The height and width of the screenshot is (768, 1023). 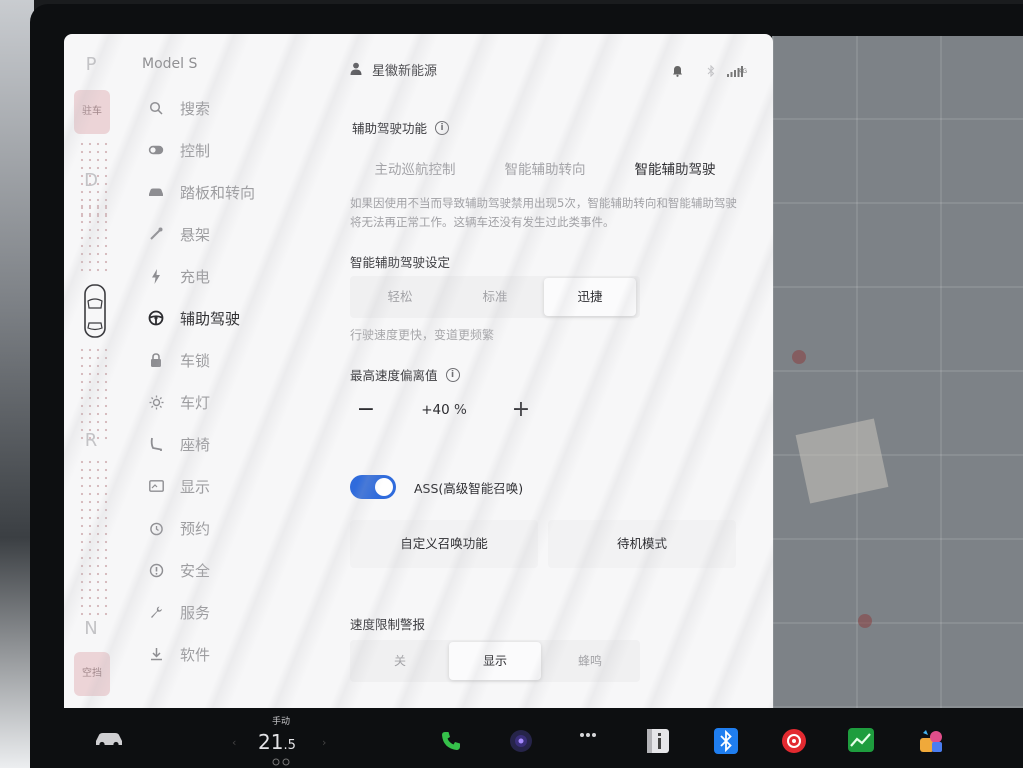 What do you see at coordinates (156, 612) in the screenshot?
I see `wrench-icon` at bounding box center [156, 612].